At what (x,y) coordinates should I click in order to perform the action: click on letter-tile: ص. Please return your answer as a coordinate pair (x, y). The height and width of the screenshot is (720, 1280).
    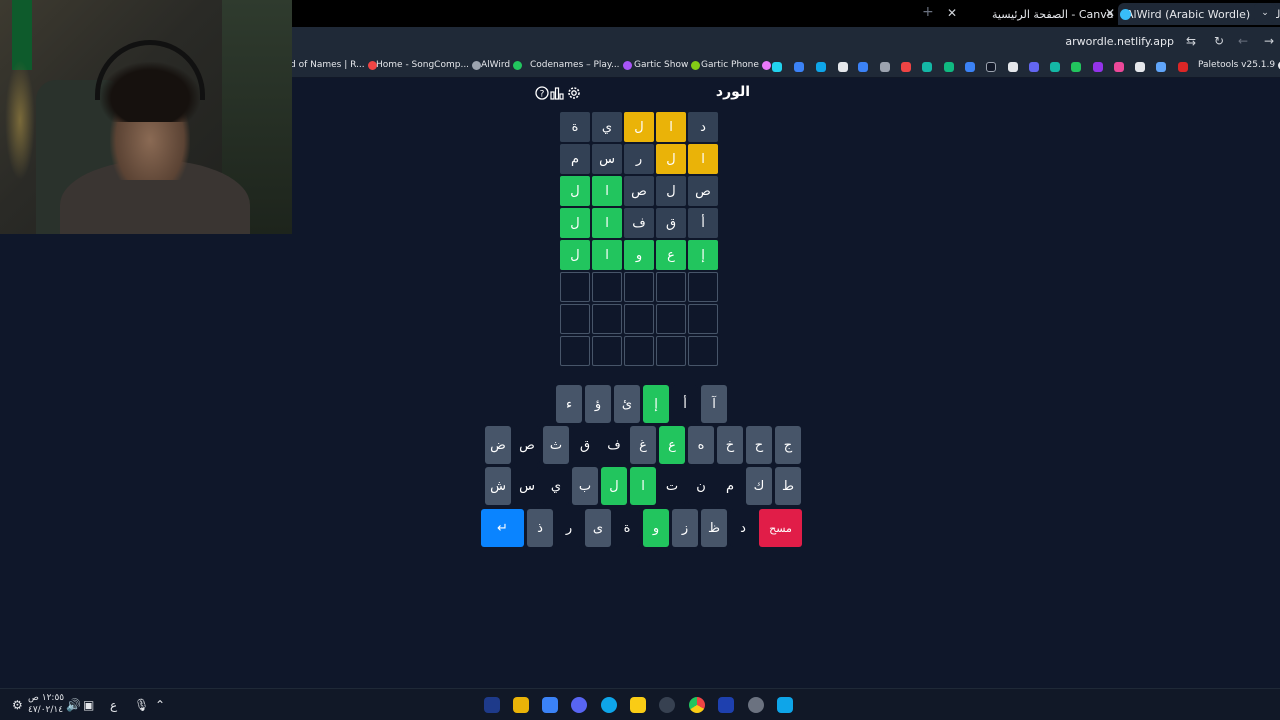
    Looking at the image, I should click on (703, 191).